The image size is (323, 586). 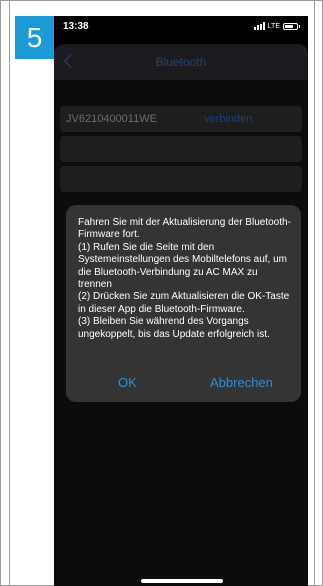 What do you see at coordinates (291, 26) in the screenshot?
I see `battery-icon` at bounding box center [291, 26].